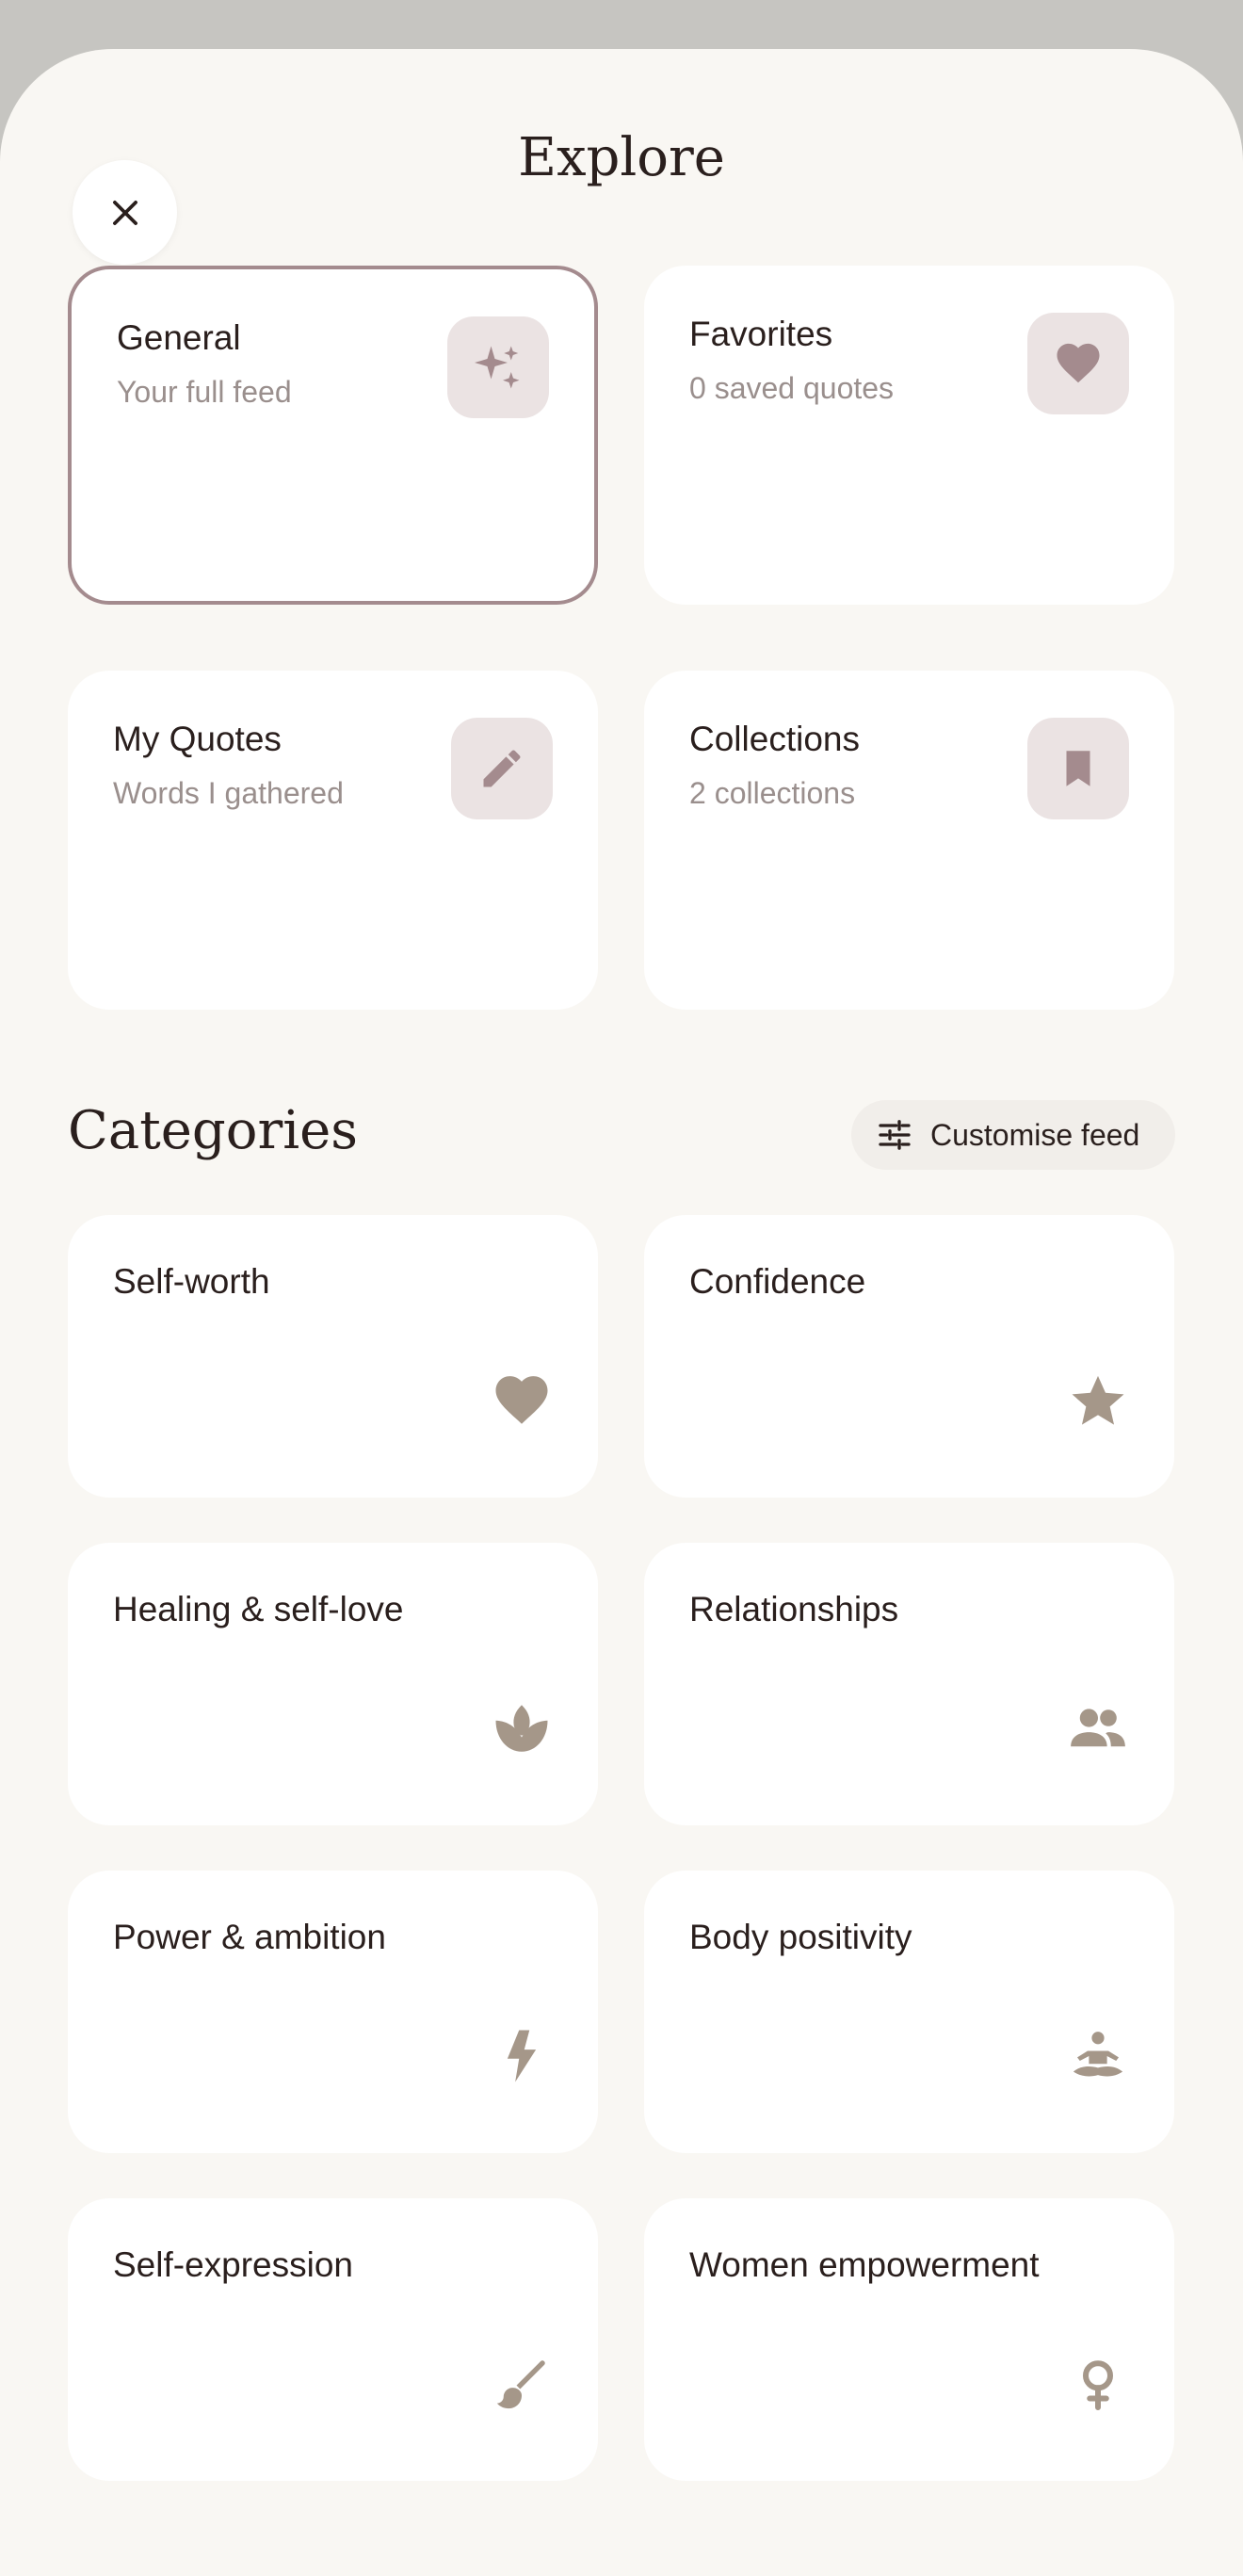 The image size is (1243, 2576). What do you see at coordinates (234, 2264) in the screenshot?
I see `category-label: Self-expression` at bounding box center [234, 2264].